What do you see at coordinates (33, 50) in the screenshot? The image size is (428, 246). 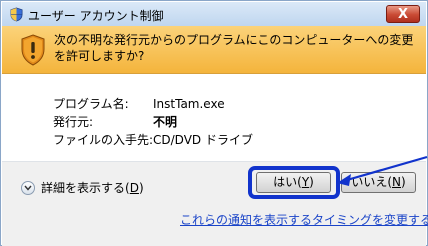 I see `warning-shield-icon` at bounding box center [33, 50].